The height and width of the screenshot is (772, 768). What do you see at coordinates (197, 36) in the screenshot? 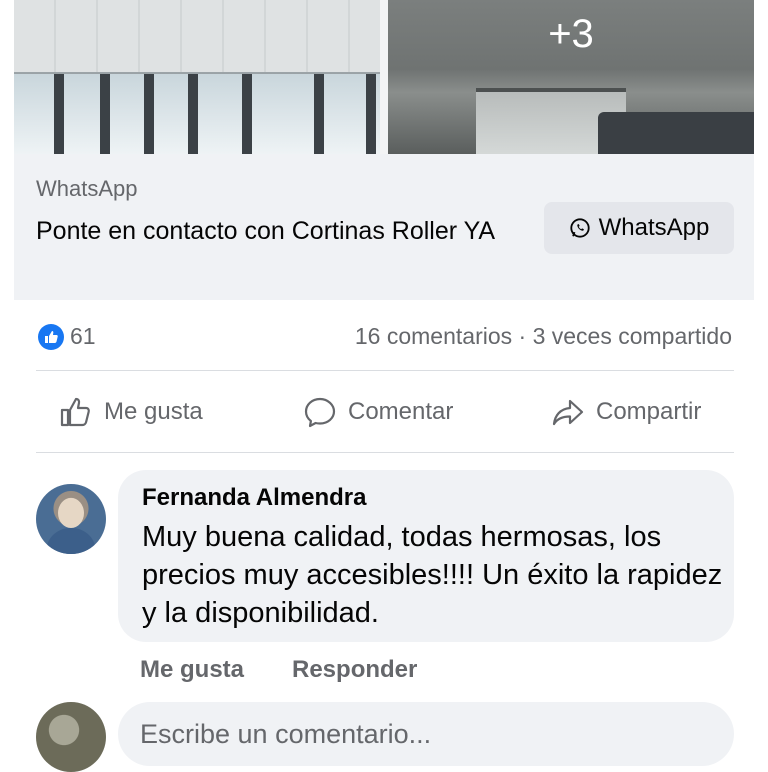
I see `roller-blind` at bounding box center [197, 36].